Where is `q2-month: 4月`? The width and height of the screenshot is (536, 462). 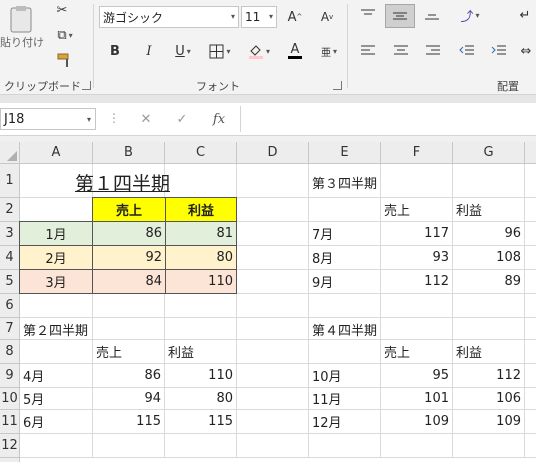
q2-month: 4月 is located at coordinates (56, 376).